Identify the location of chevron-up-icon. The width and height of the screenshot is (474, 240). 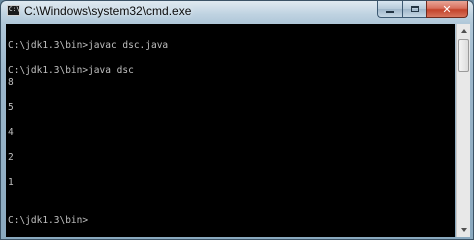
(463, 31).